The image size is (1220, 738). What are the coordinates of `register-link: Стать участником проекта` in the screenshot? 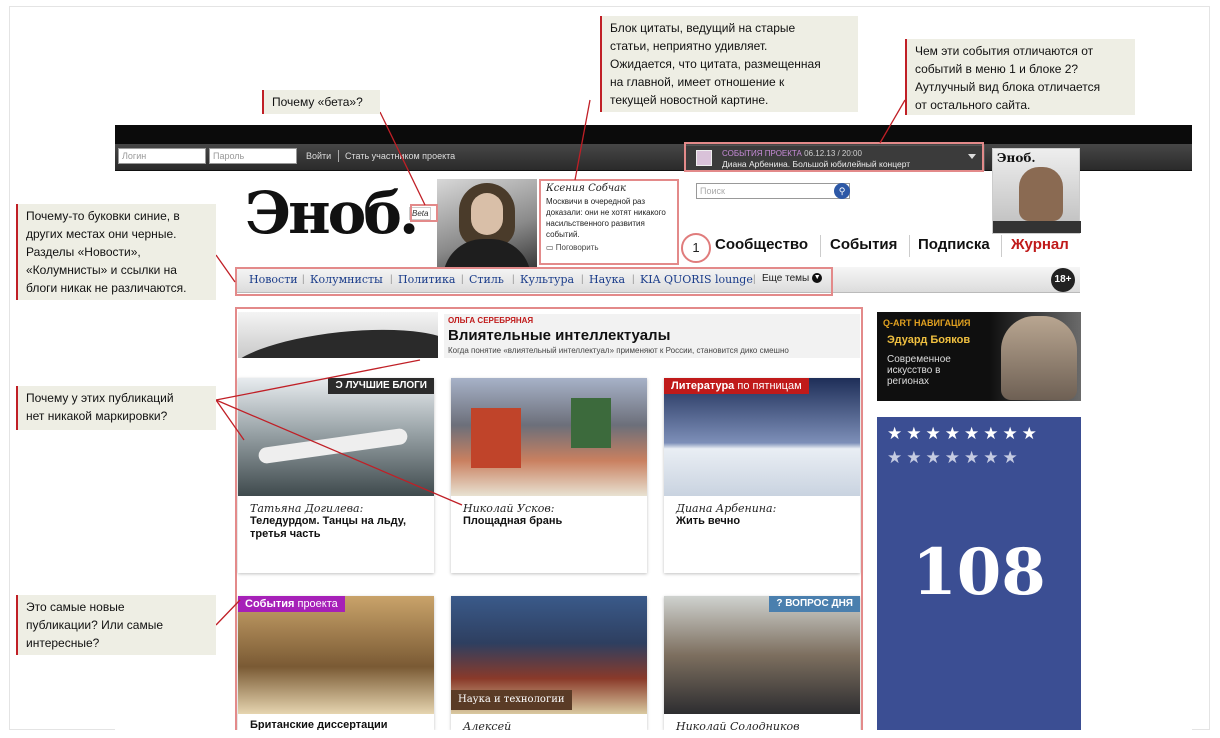 It's located at (400, 156).